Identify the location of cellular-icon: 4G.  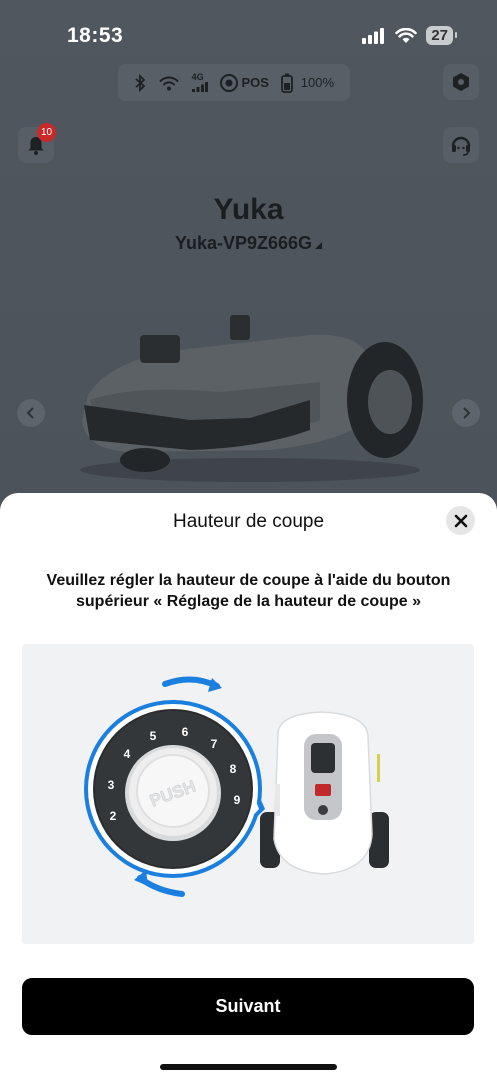
(199, 82).